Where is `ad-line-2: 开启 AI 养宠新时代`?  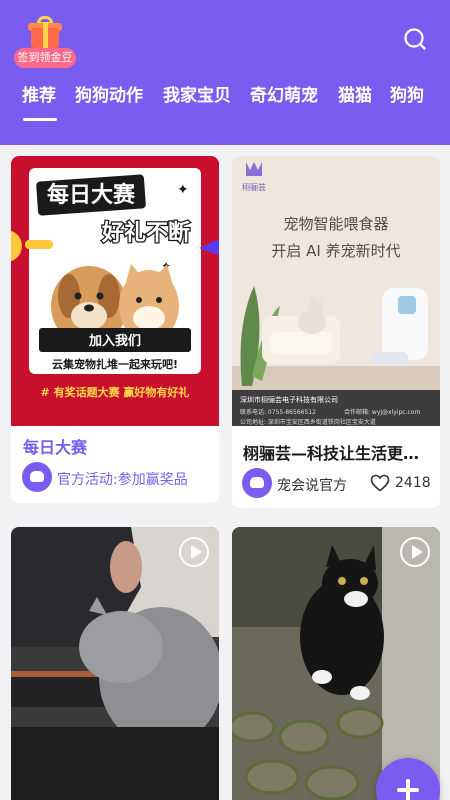
ad-line-2: 开启 AI 养宠新时代 is located at coordinates (335, 251).